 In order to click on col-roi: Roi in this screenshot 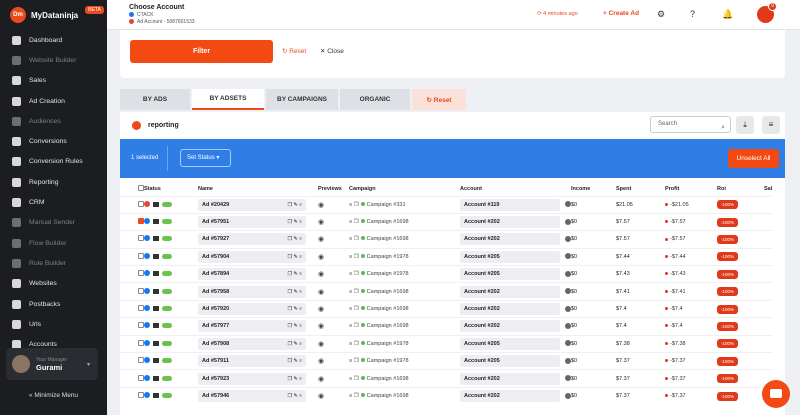, I will do `click(740, 189)`.